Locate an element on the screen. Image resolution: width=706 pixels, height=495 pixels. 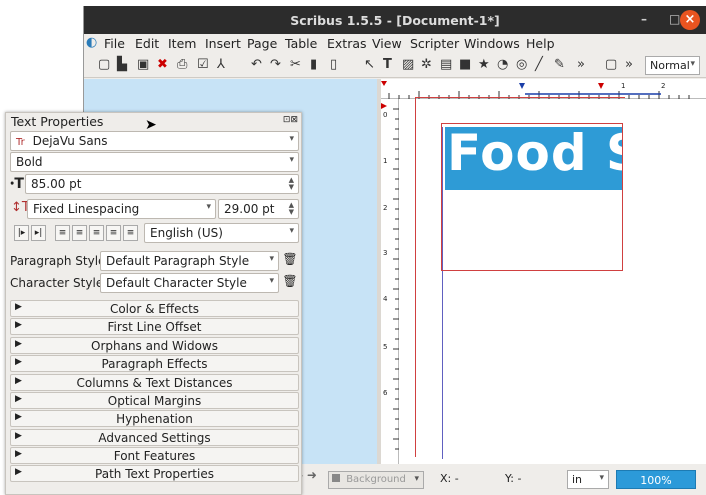
section-advanced-settings: ▶ Advanced Settings is located at coordinates (154, 437).